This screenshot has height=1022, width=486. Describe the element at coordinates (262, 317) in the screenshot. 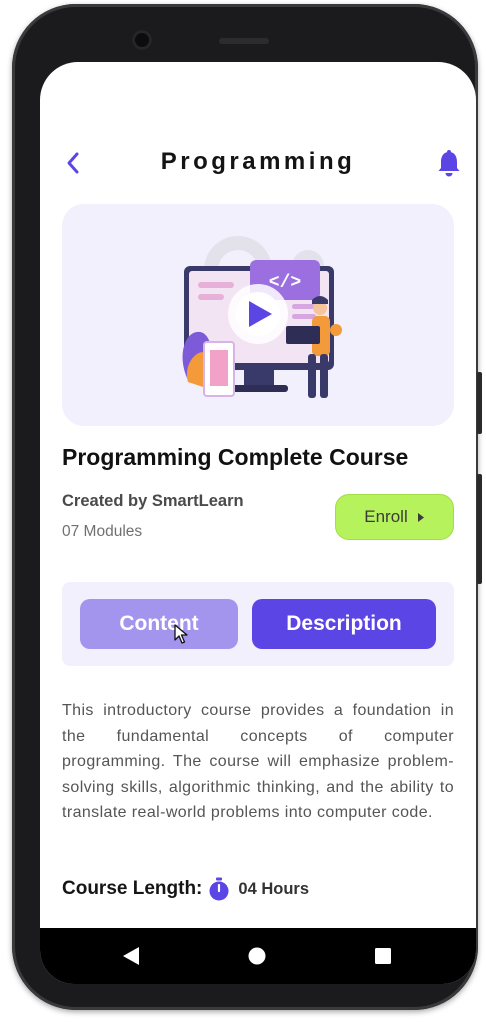

I see `programming-illustration: </>` at that location.